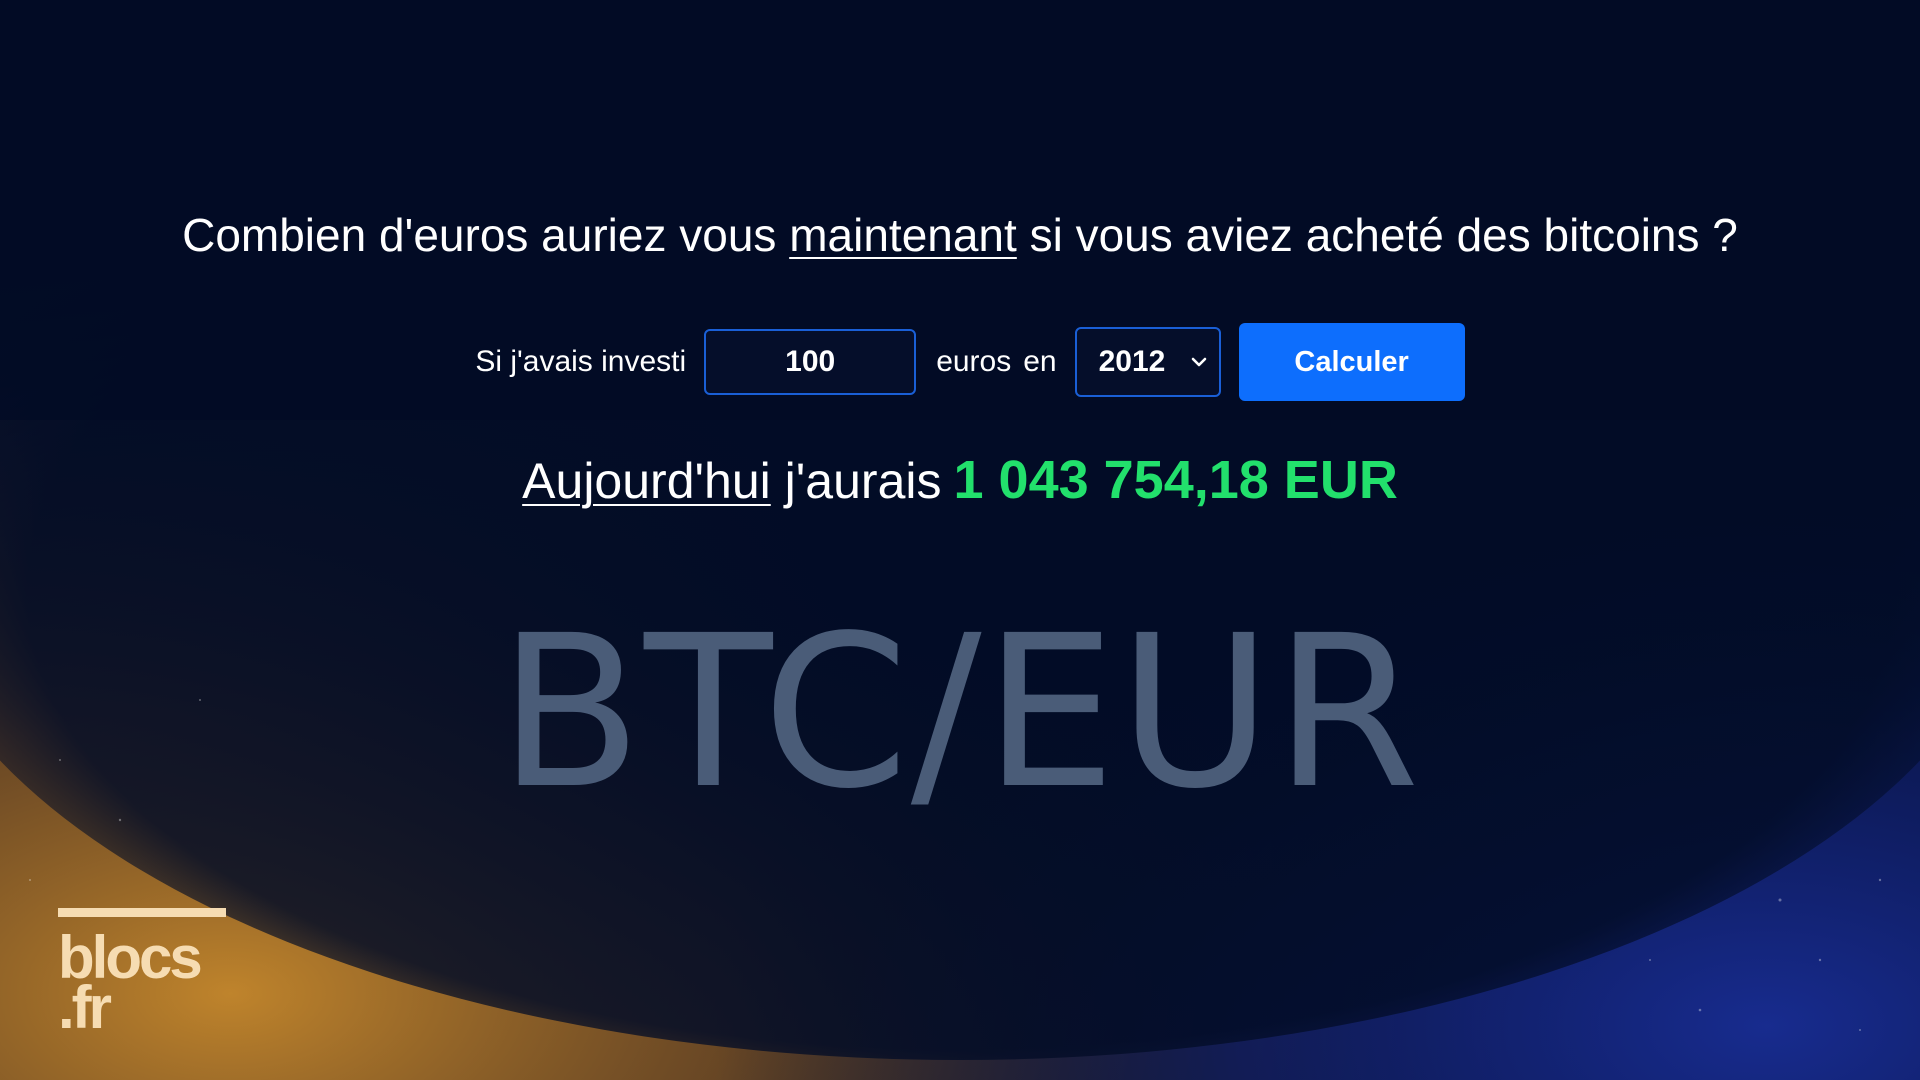 The image size is (1920, 1080). Describe the element at coordinates (143, 973) in the screenshot. I see `blocs-logo: blocs .fr` at that location.